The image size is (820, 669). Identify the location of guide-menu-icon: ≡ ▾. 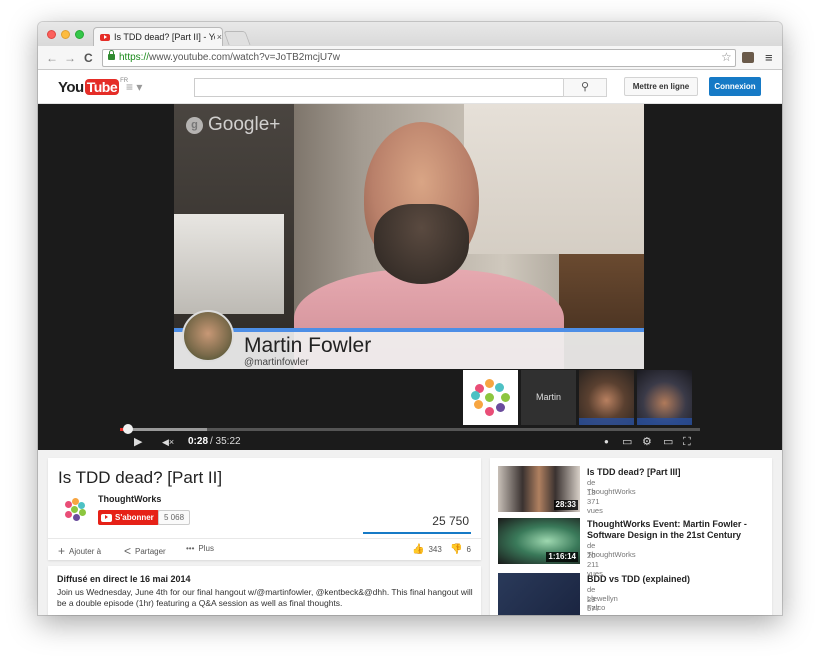
(134, 87).